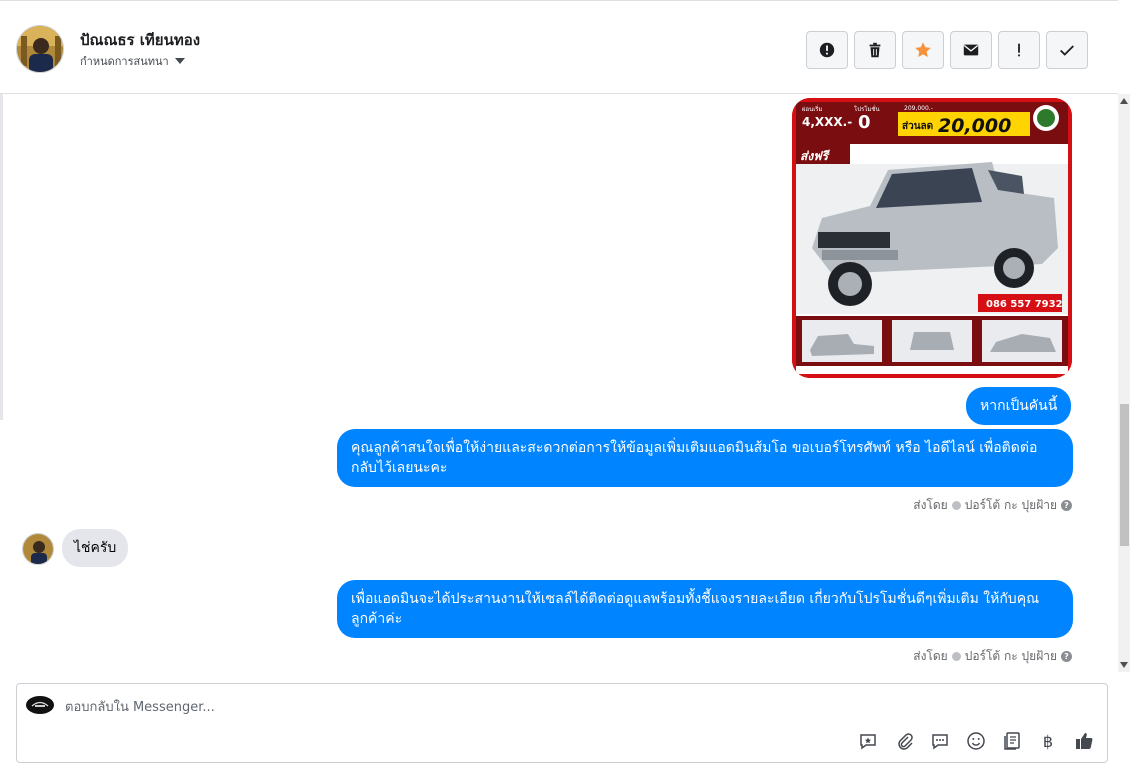  I want to click on emoji-button, so click(976, 741).